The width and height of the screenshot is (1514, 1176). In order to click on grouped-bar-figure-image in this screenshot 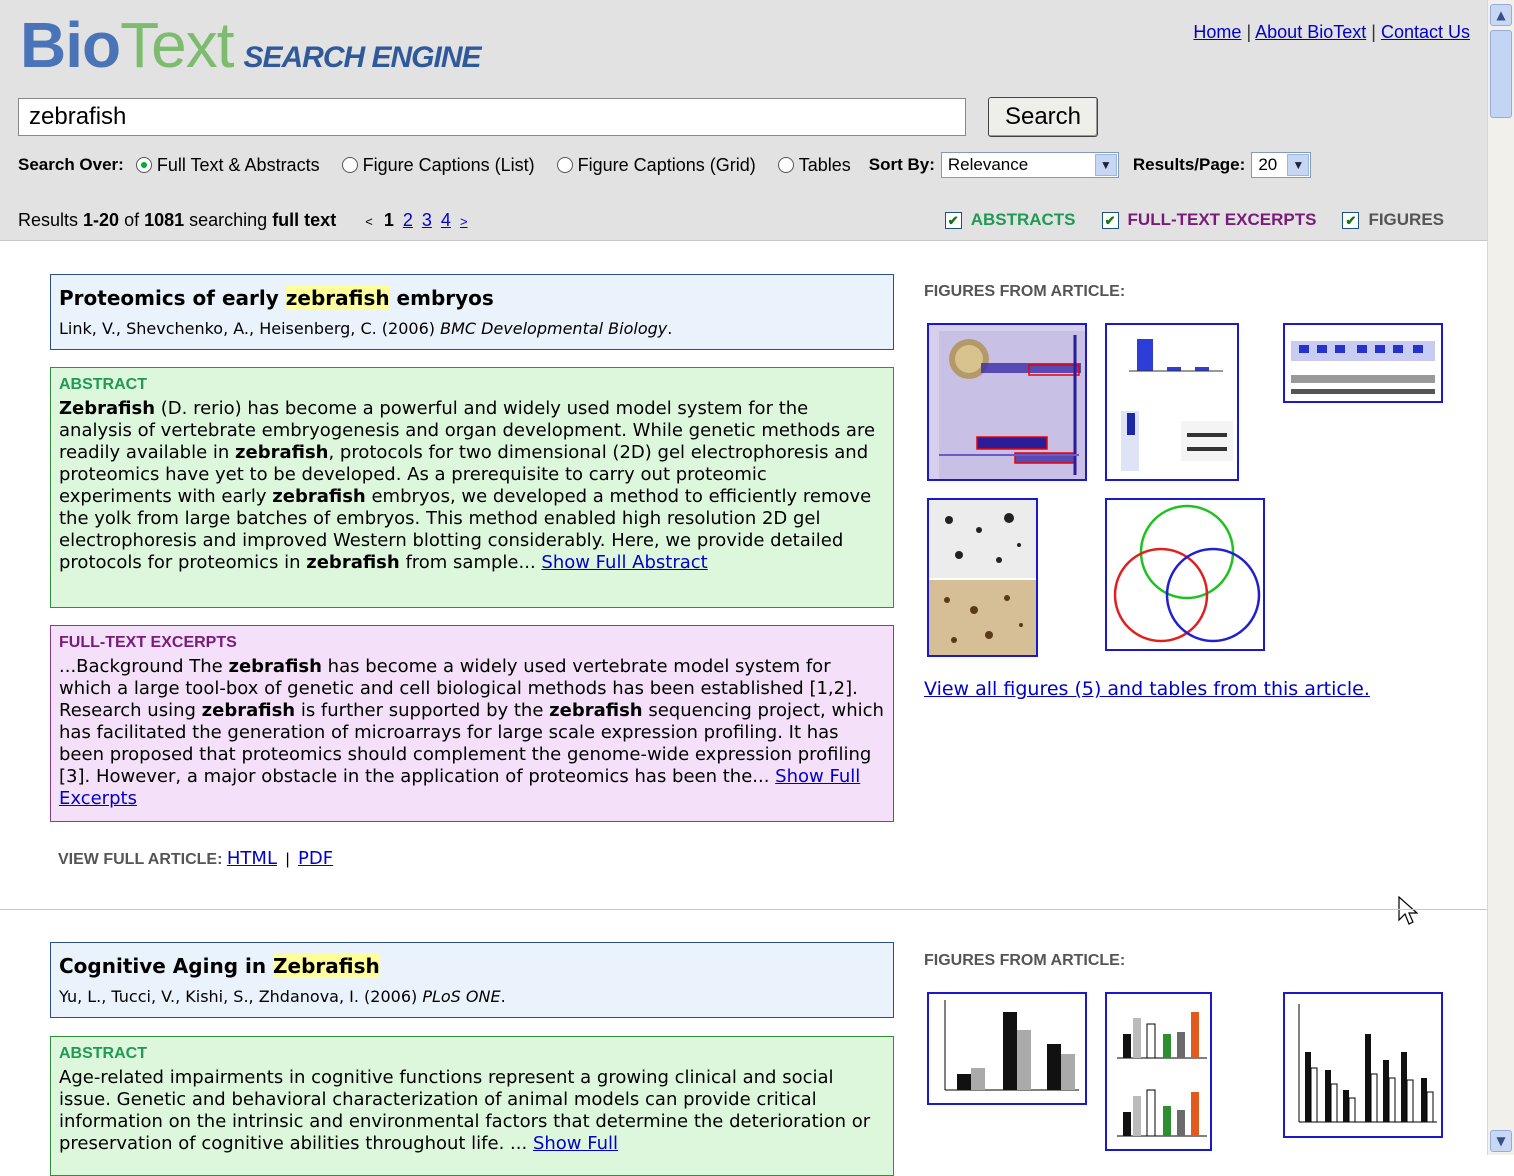, I will do `click(1158, 1071)`.